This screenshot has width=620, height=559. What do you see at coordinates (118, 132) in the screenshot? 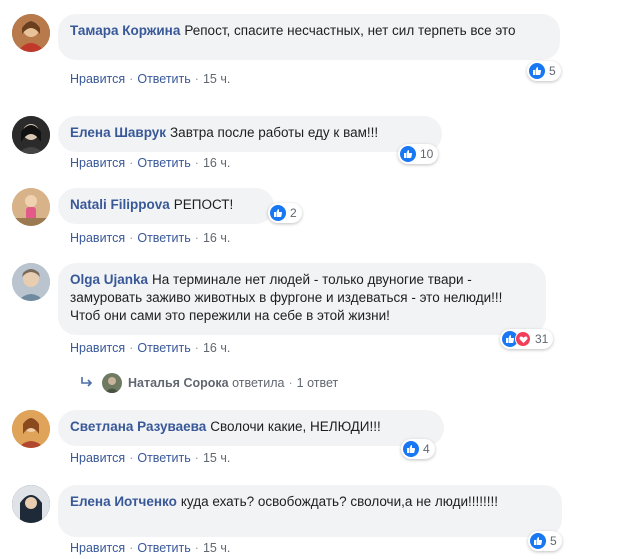
I see `comment-author: Елена Шаврук` at bounding box center [118, 132].